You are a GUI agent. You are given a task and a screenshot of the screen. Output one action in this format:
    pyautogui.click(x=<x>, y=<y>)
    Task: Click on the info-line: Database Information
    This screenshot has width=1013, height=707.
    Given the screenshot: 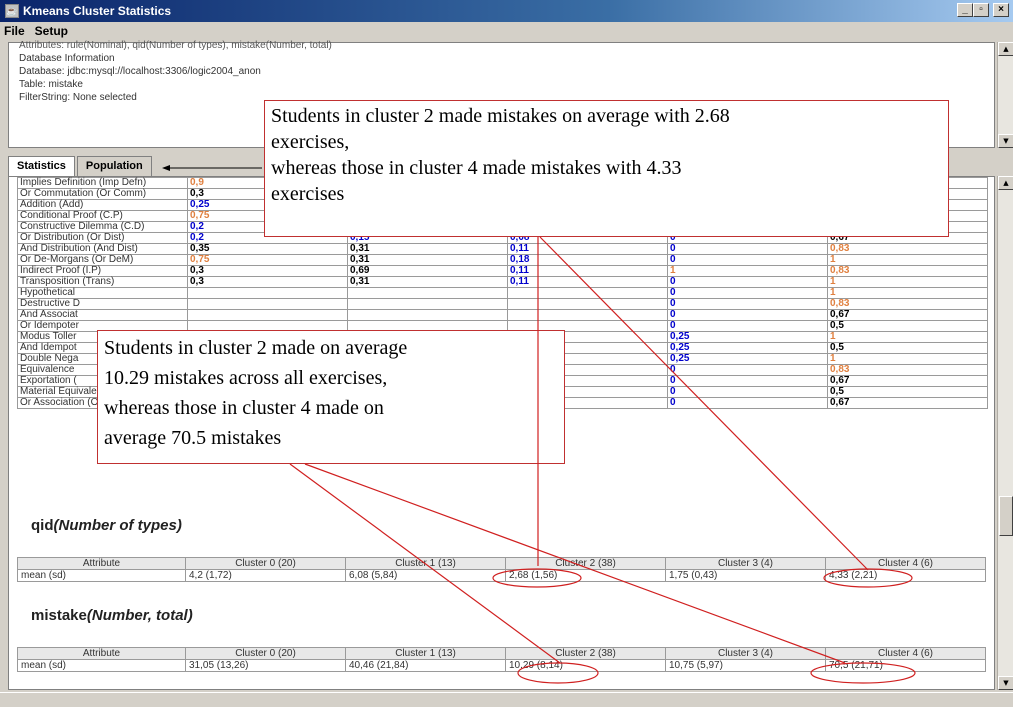 What is the action you would take?
    pyautogui.click(x=67, y=58)
    